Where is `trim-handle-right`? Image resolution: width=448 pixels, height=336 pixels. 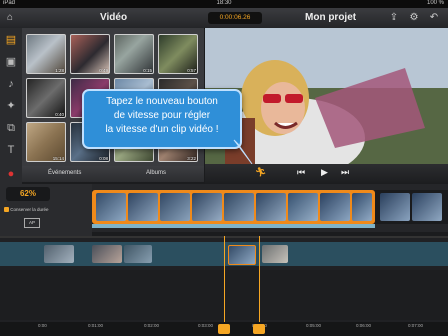
trim-handle-right is located at coordinates (259, 329).